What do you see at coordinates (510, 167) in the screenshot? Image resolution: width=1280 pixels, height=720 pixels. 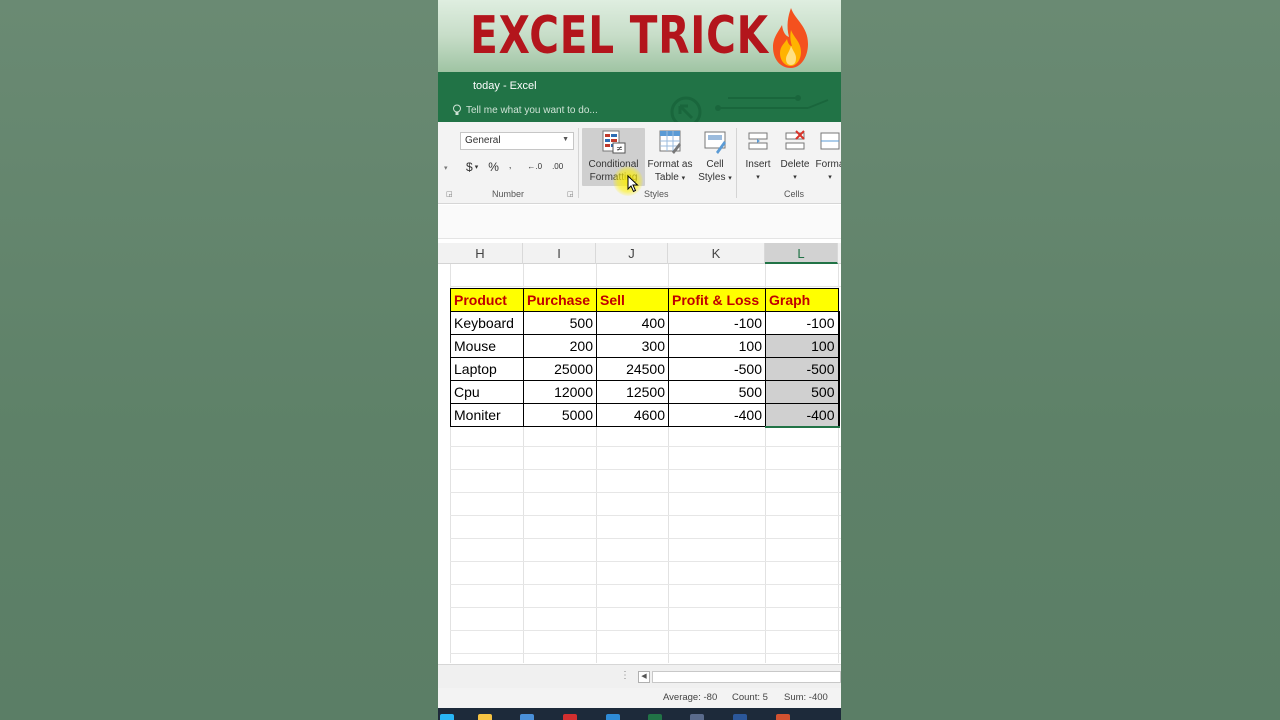 I see `comma-style-button: ,` at bounding box center [510, 167].